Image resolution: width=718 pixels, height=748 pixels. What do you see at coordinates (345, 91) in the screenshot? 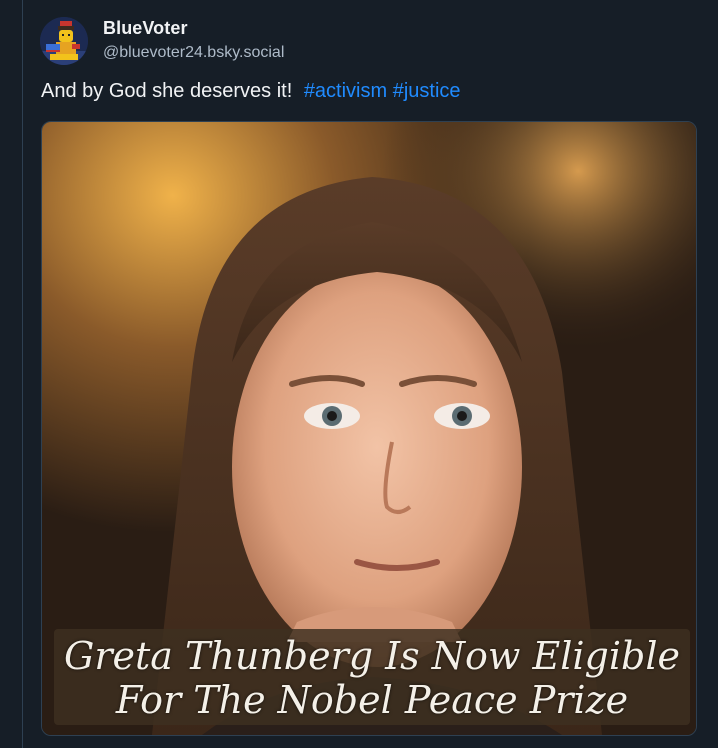
I see `hashtag-activism: #activism` at bounding box center [345, 91].